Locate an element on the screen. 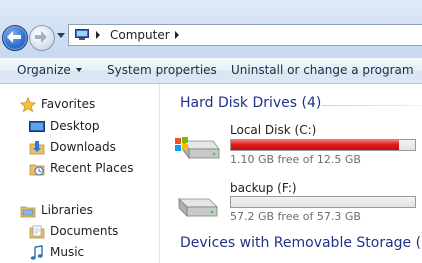 The width and height of the screenshot is (422, 263). star-icon is located at coordinates (28, 105).